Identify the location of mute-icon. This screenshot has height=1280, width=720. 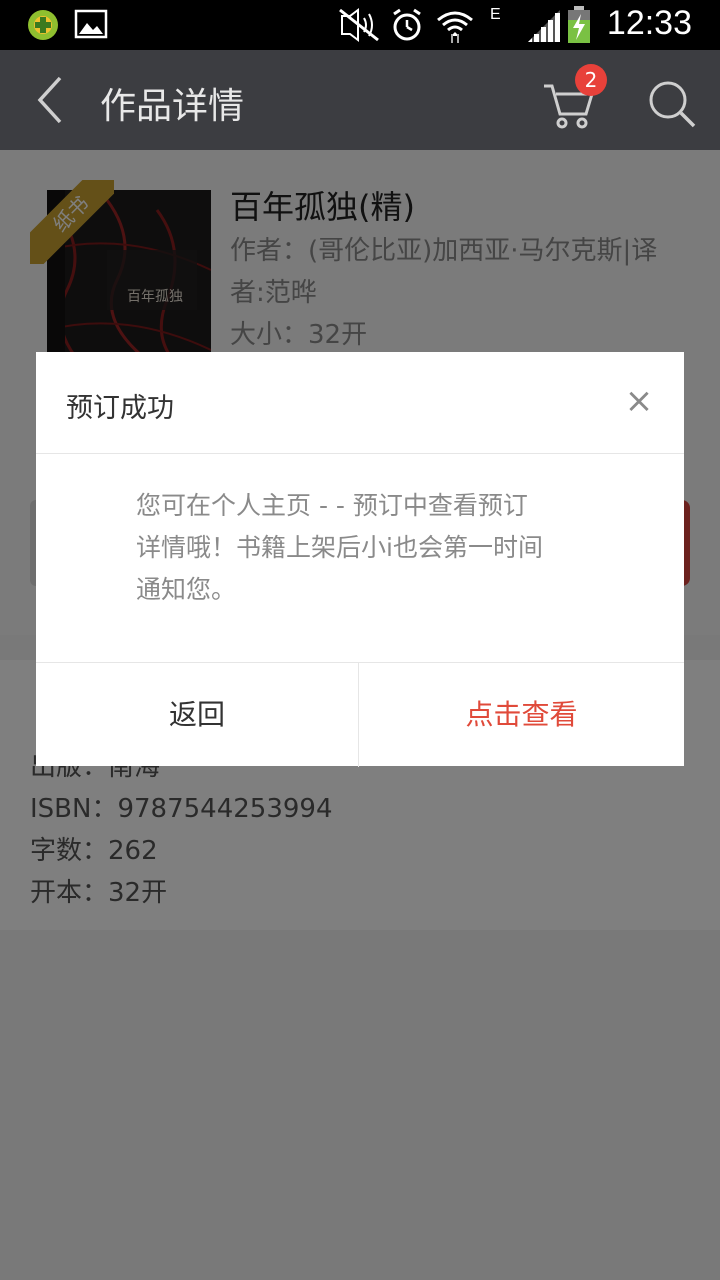
(359, 25).